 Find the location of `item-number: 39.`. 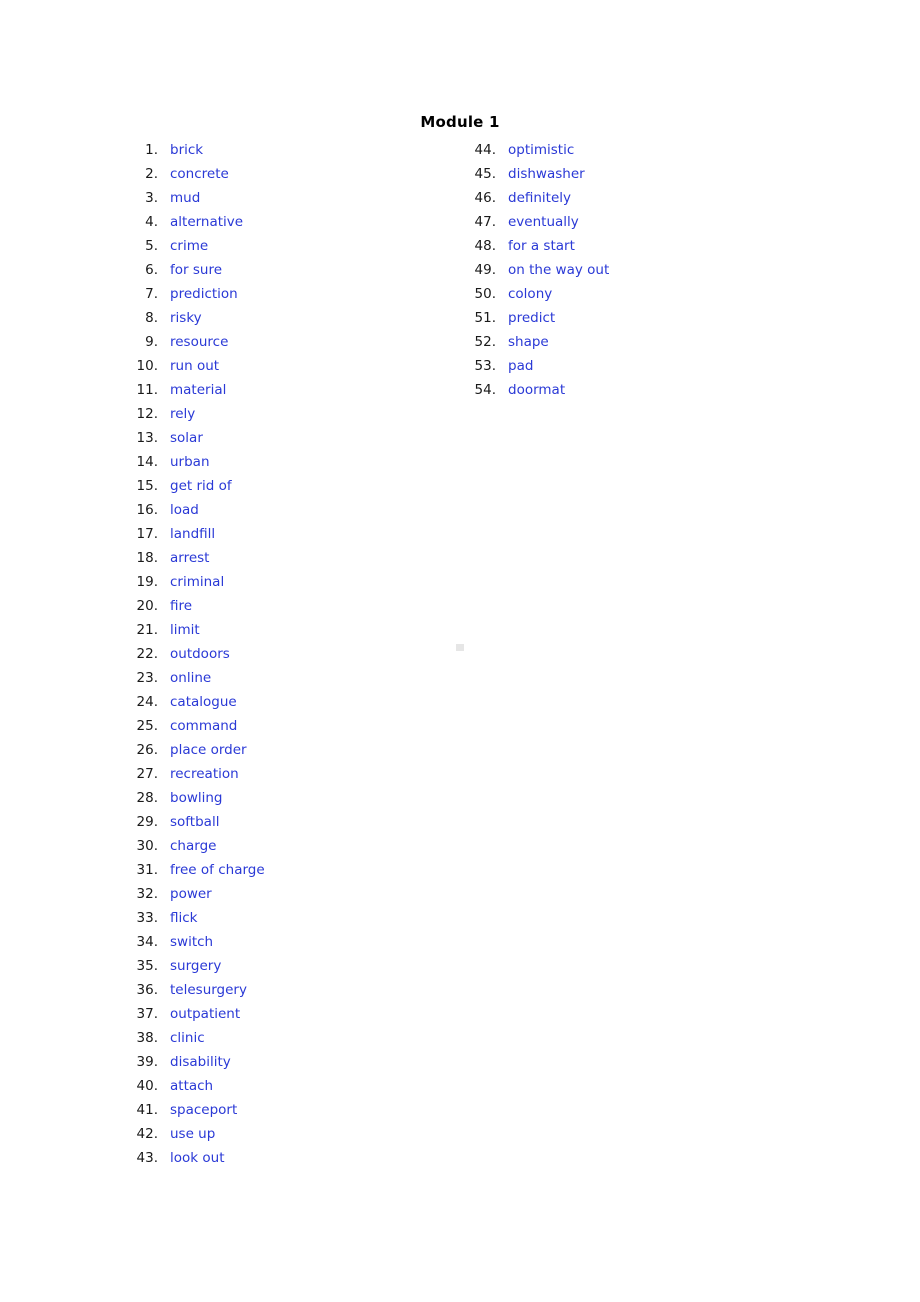

item-number: 39. is located at coordinates (147, 1062).